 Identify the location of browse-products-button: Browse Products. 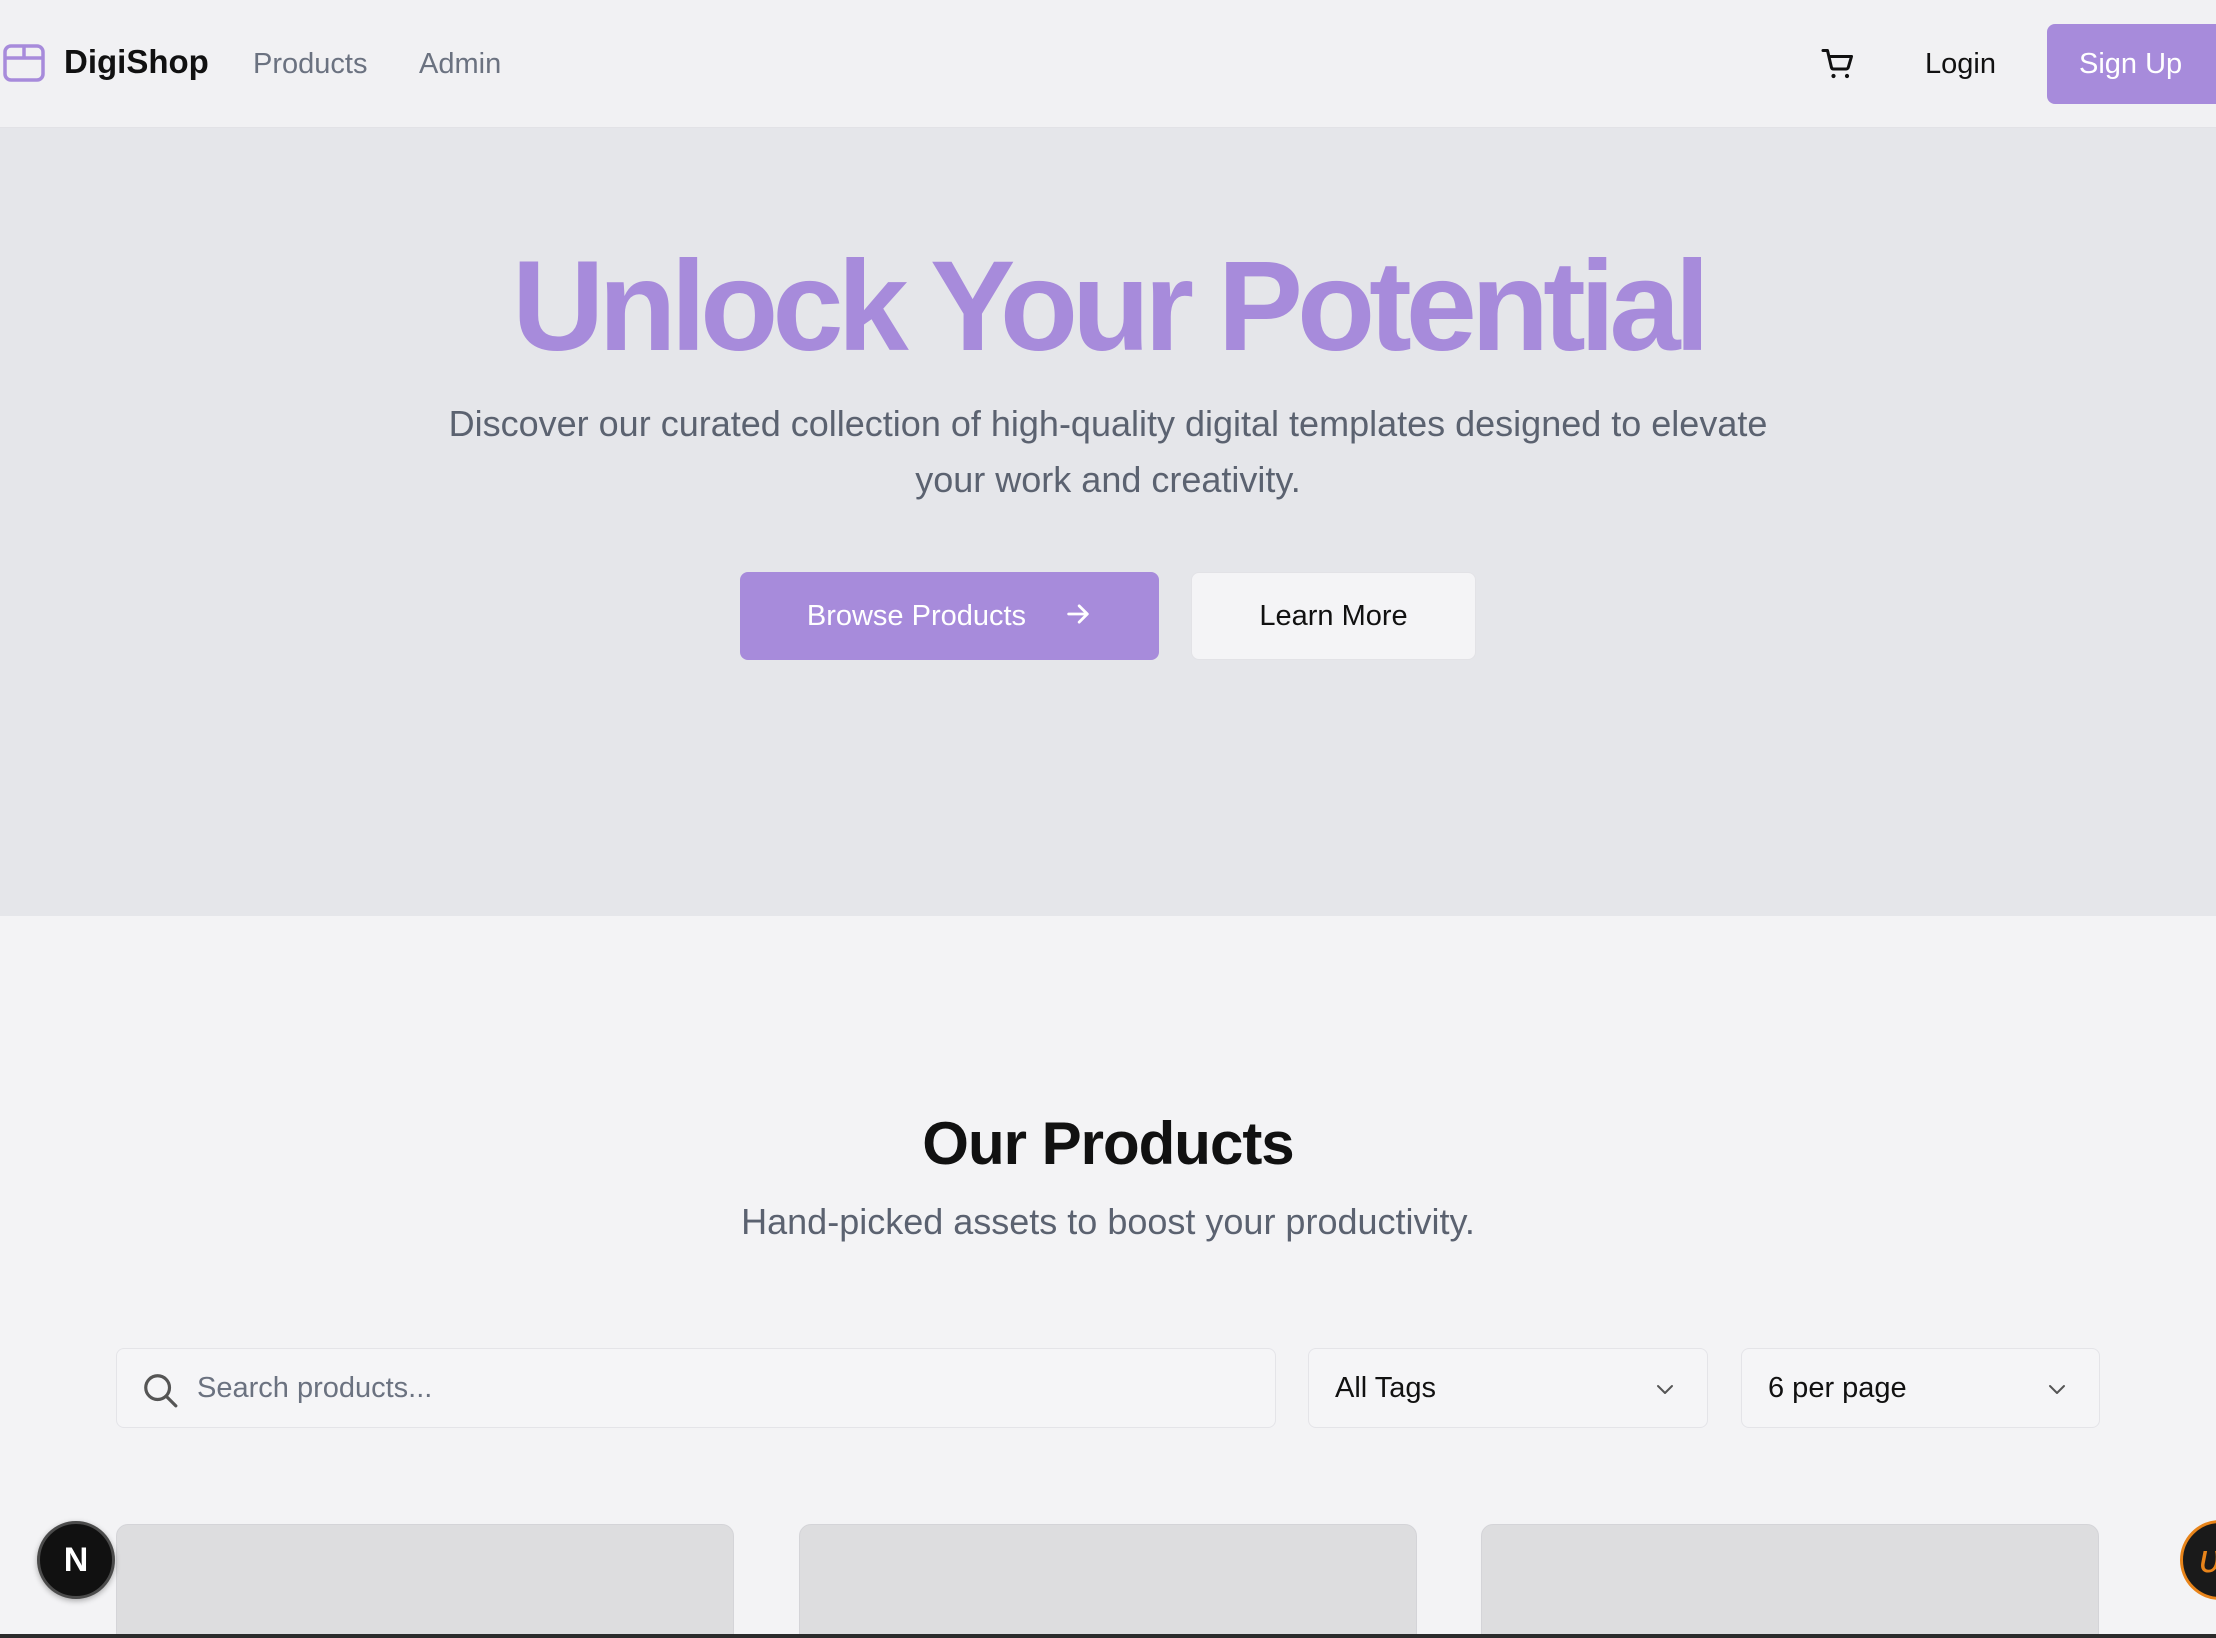
(949, 616).